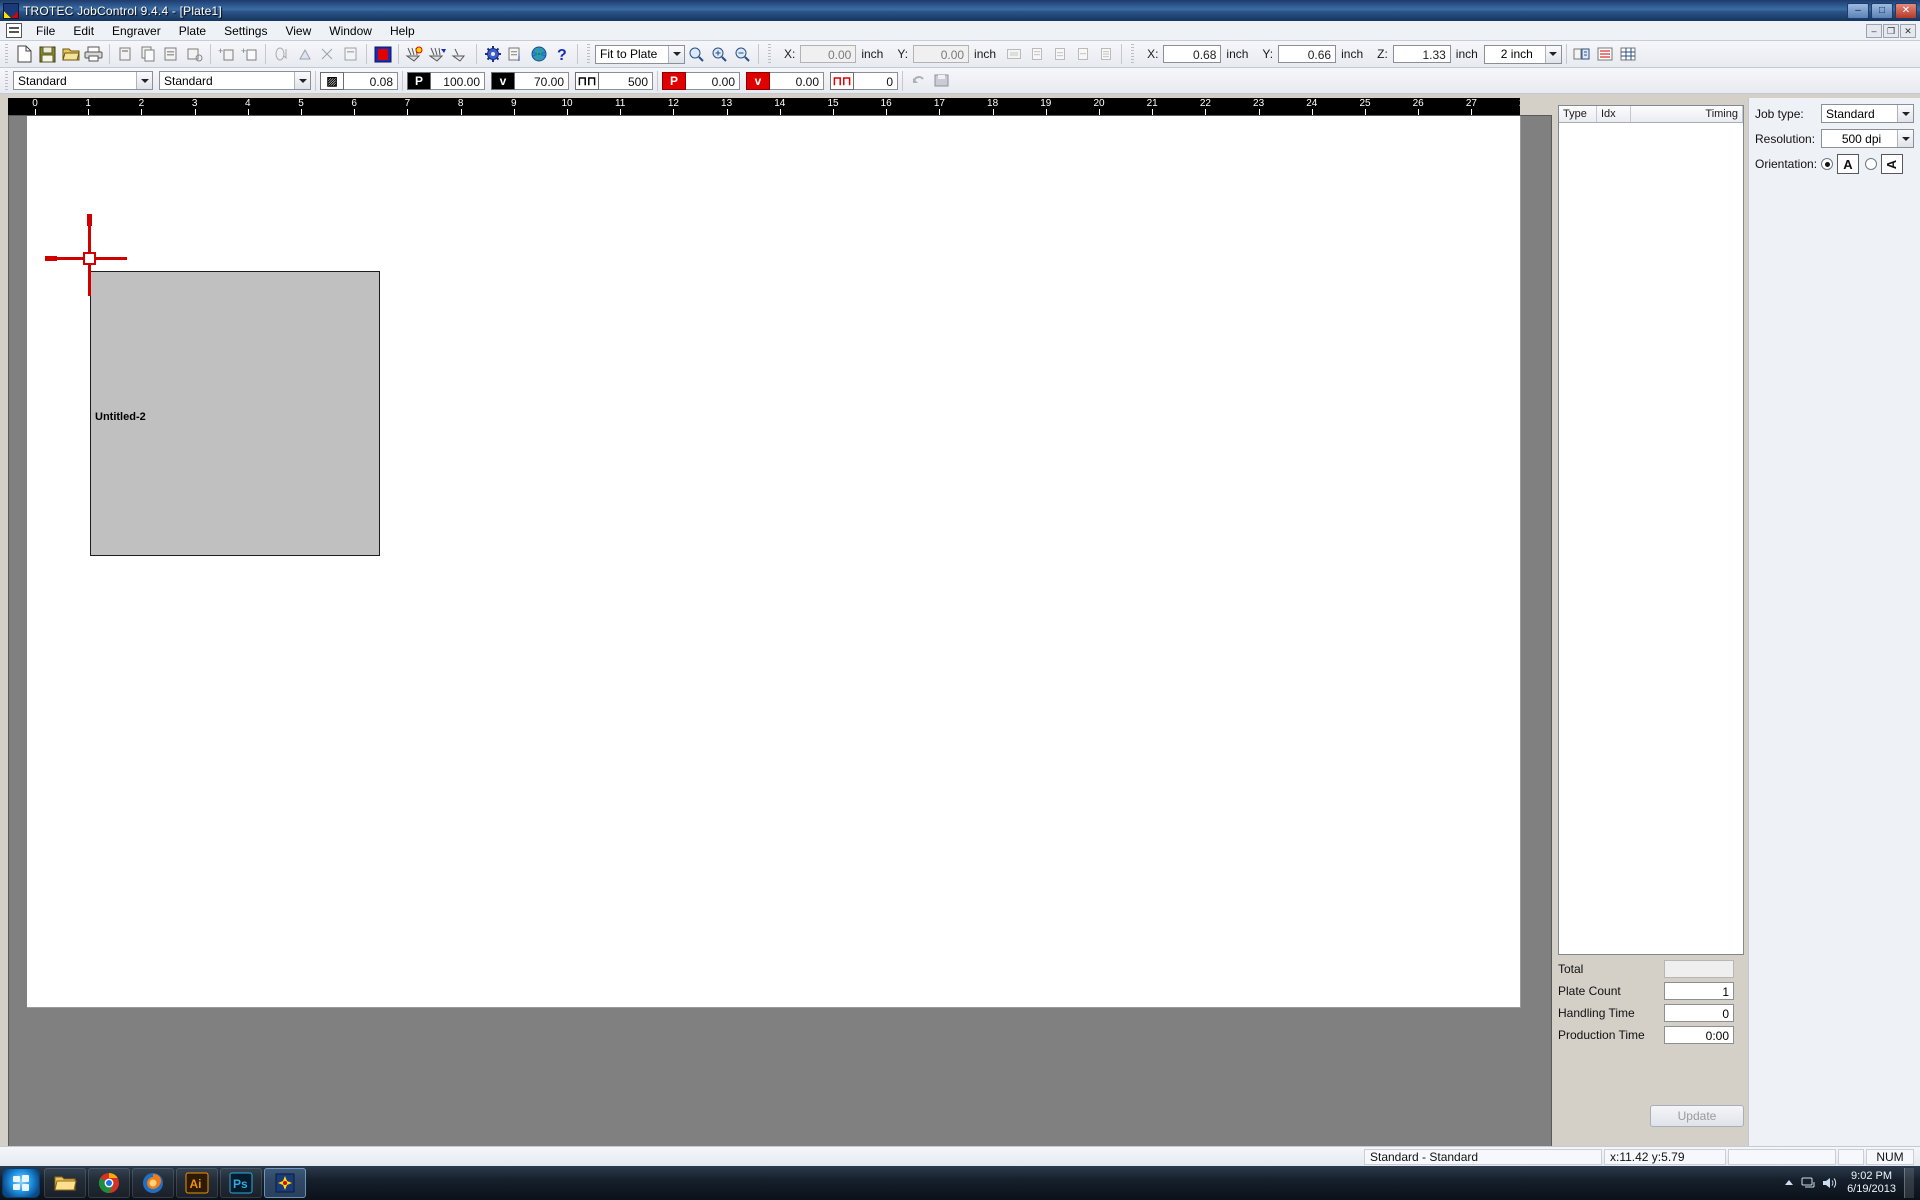 This screenshot has width=1920, height=1200. Describe the element at coordinates (226, 54) in the screenshot. I see `add-job-icon: +` at that location.